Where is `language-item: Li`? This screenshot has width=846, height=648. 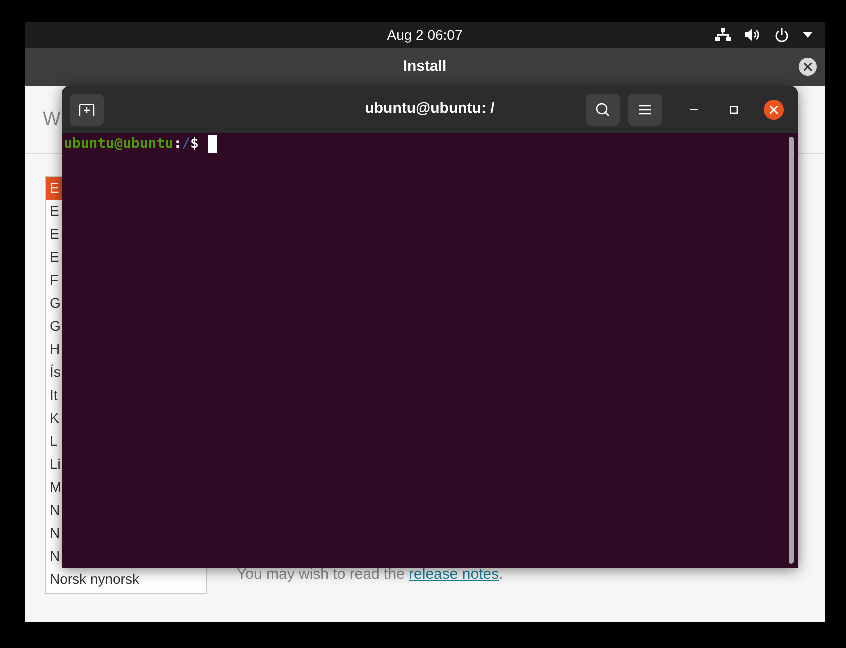
language-item: Li is located at coordinates (53, 464).